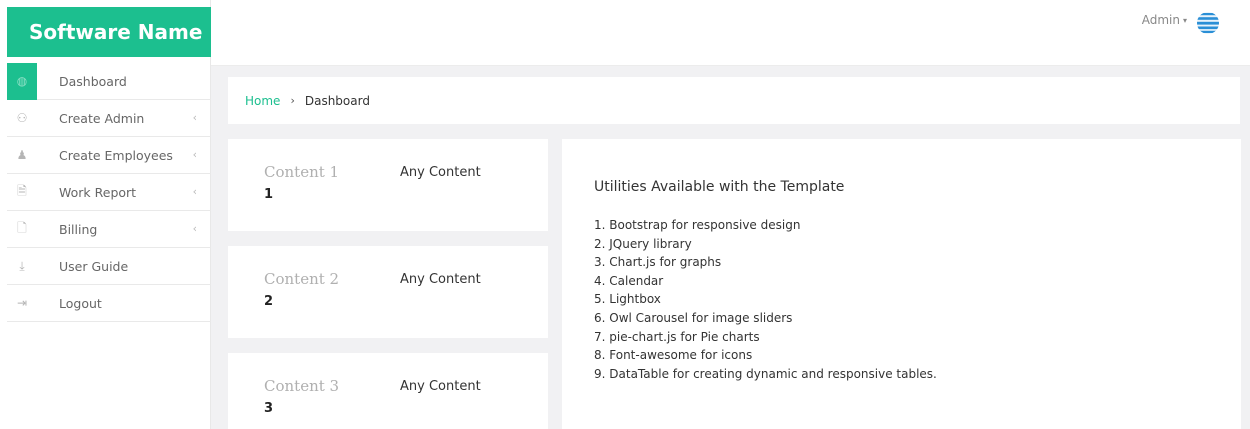 This screenshot has width=1250, height=429. Describe the element at coordinates (697, 225) in the screenshot. I see `list-item: 1. Bootstrap for responsive design` at that location.